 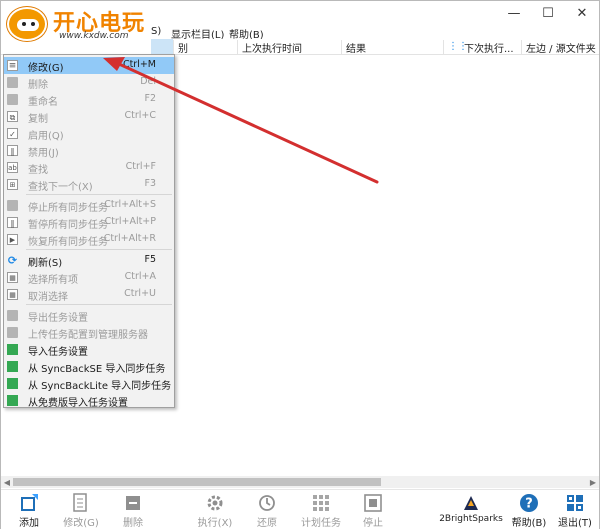 I want to click on import-icon, so click(x=12, y=349).